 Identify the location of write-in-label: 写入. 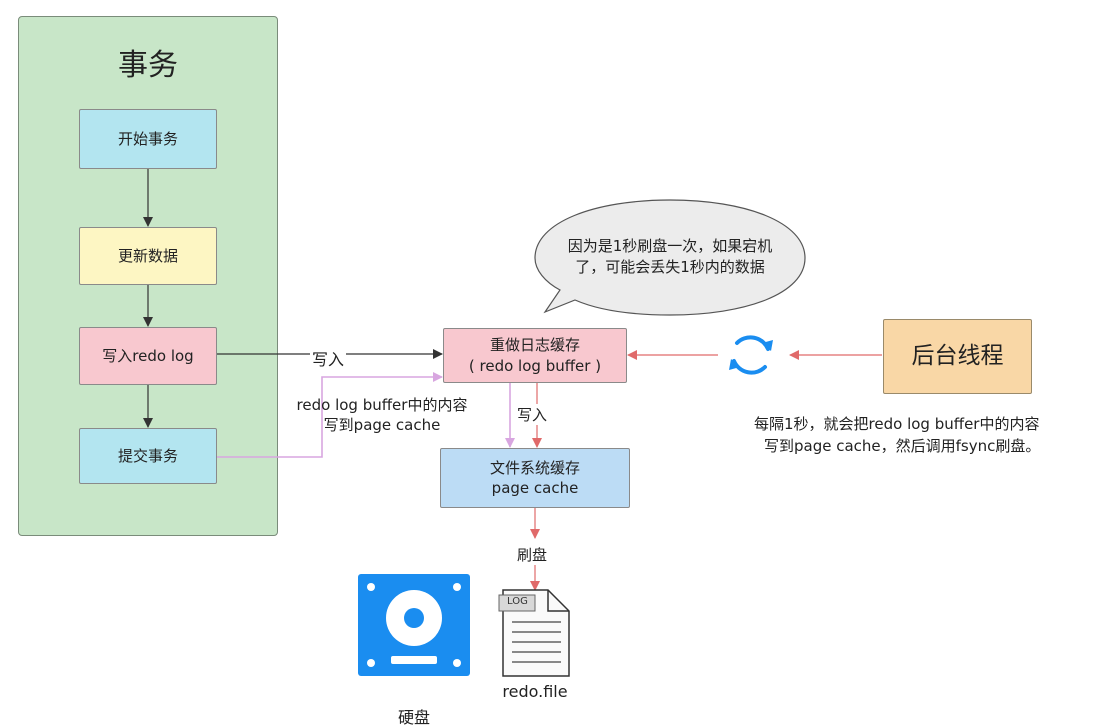
(328, 358).